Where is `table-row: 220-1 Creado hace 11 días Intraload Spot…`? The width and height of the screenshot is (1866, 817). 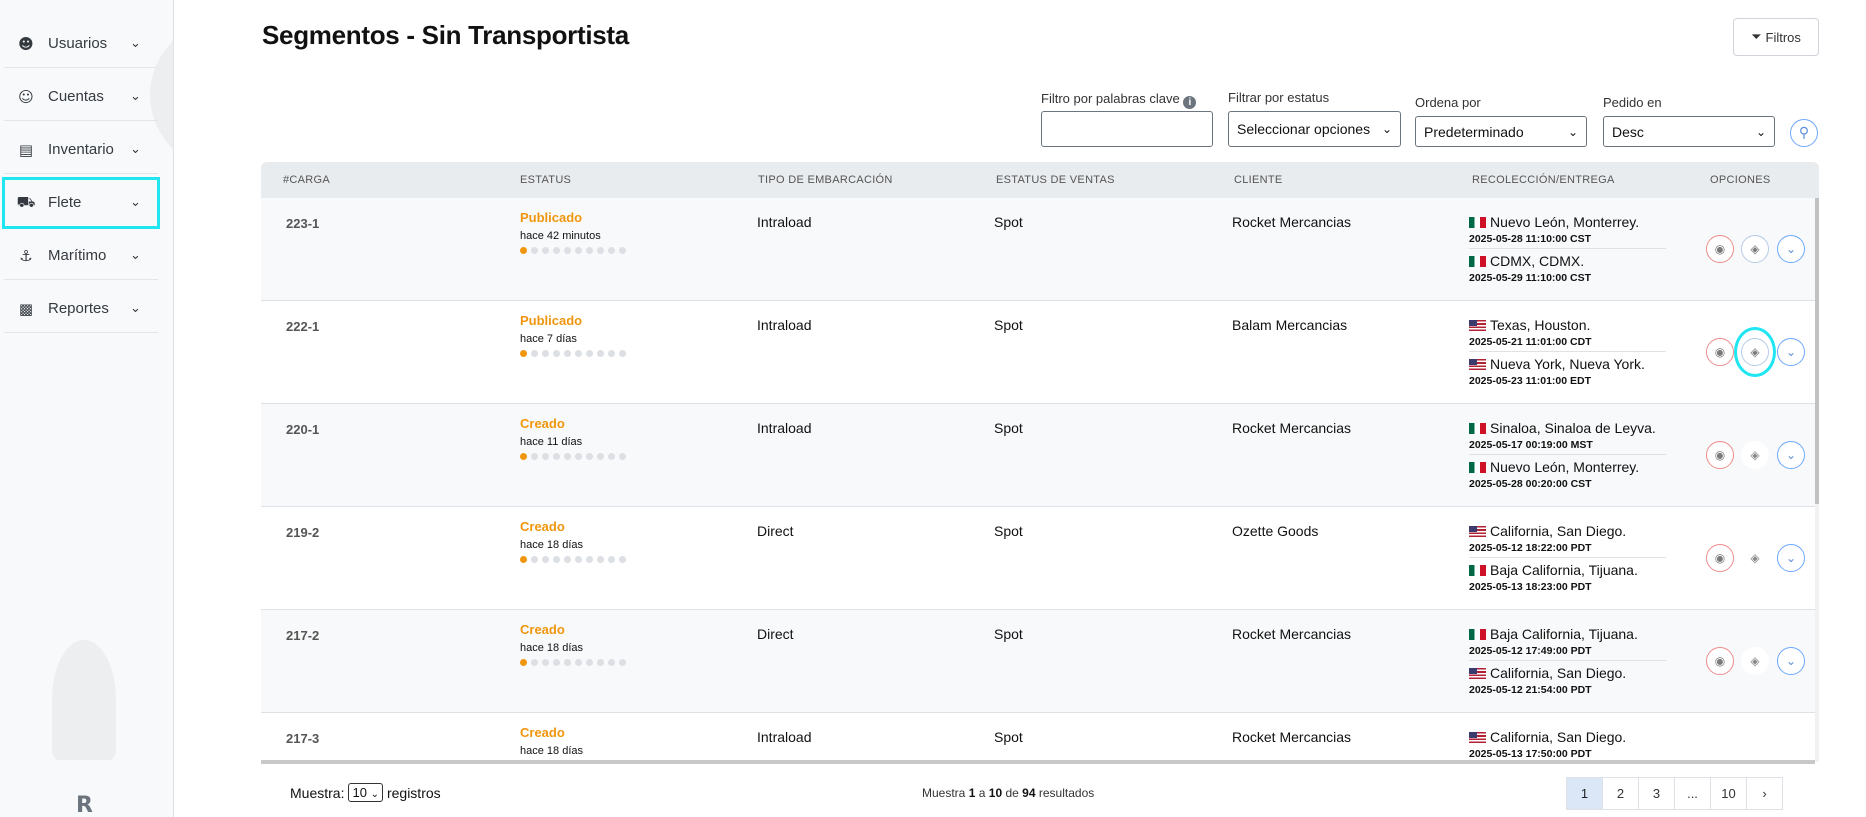 table-row: 220-1 Creado hace 11 días Intraload Spot… is located at coordinates (1038, 455).